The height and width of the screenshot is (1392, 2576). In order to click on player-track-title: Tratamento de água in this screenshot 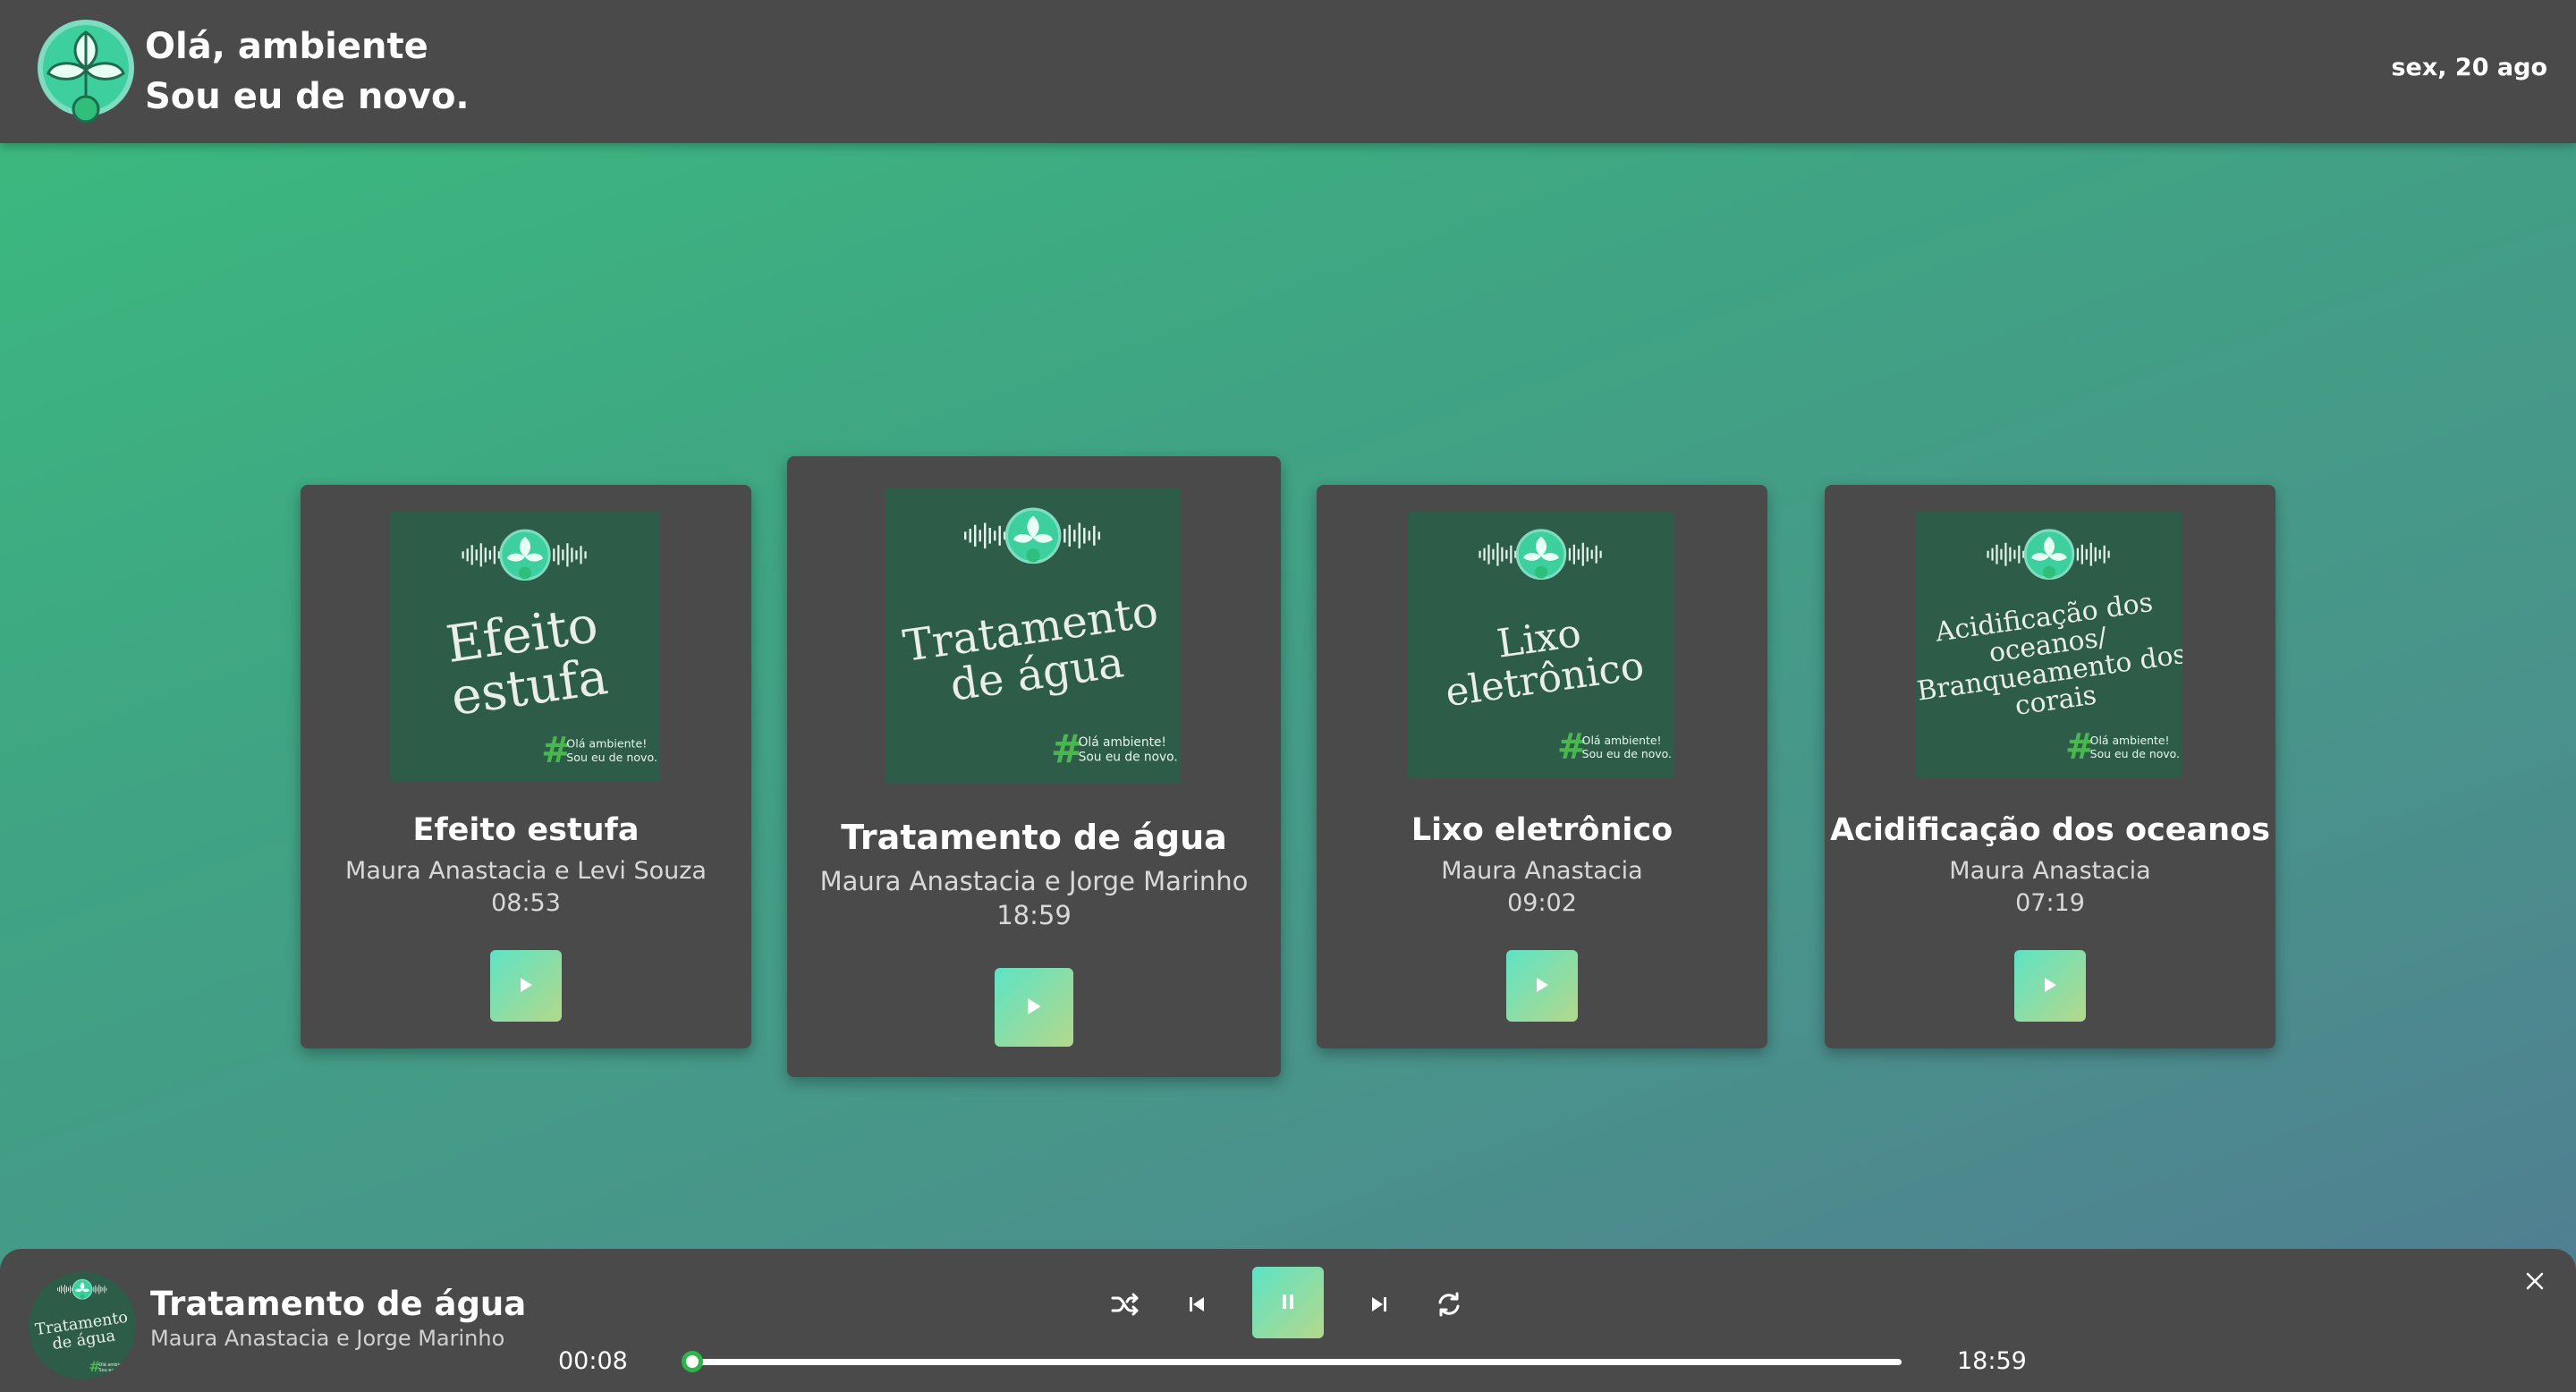, I will do `click(338, 1304)`.